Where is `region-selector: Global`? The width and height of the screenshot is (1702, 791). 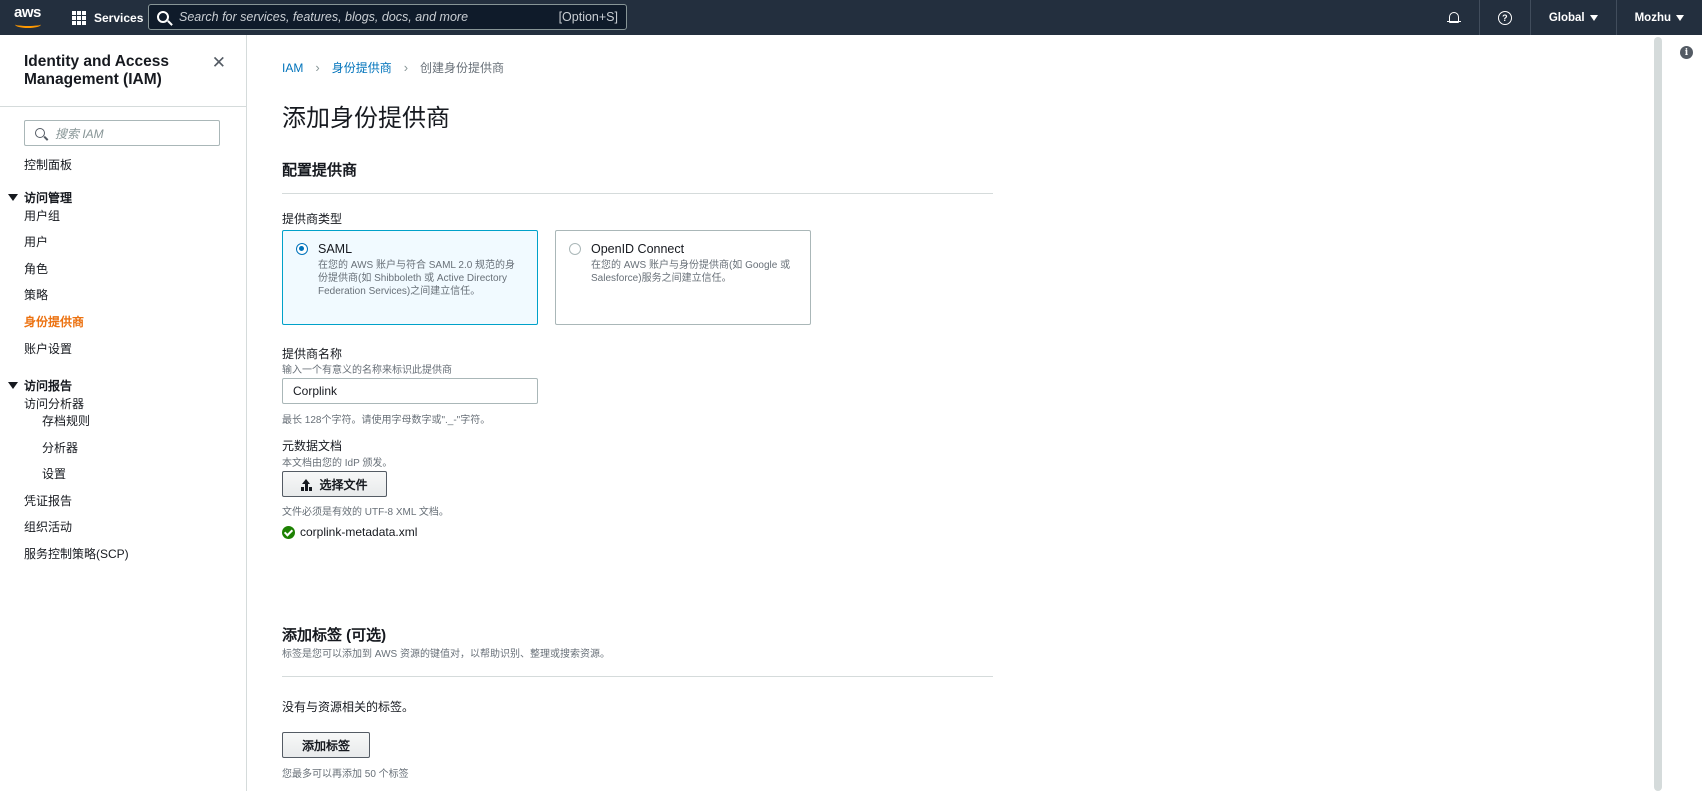 region-selector: Global is located at coordinates (1572, 17).